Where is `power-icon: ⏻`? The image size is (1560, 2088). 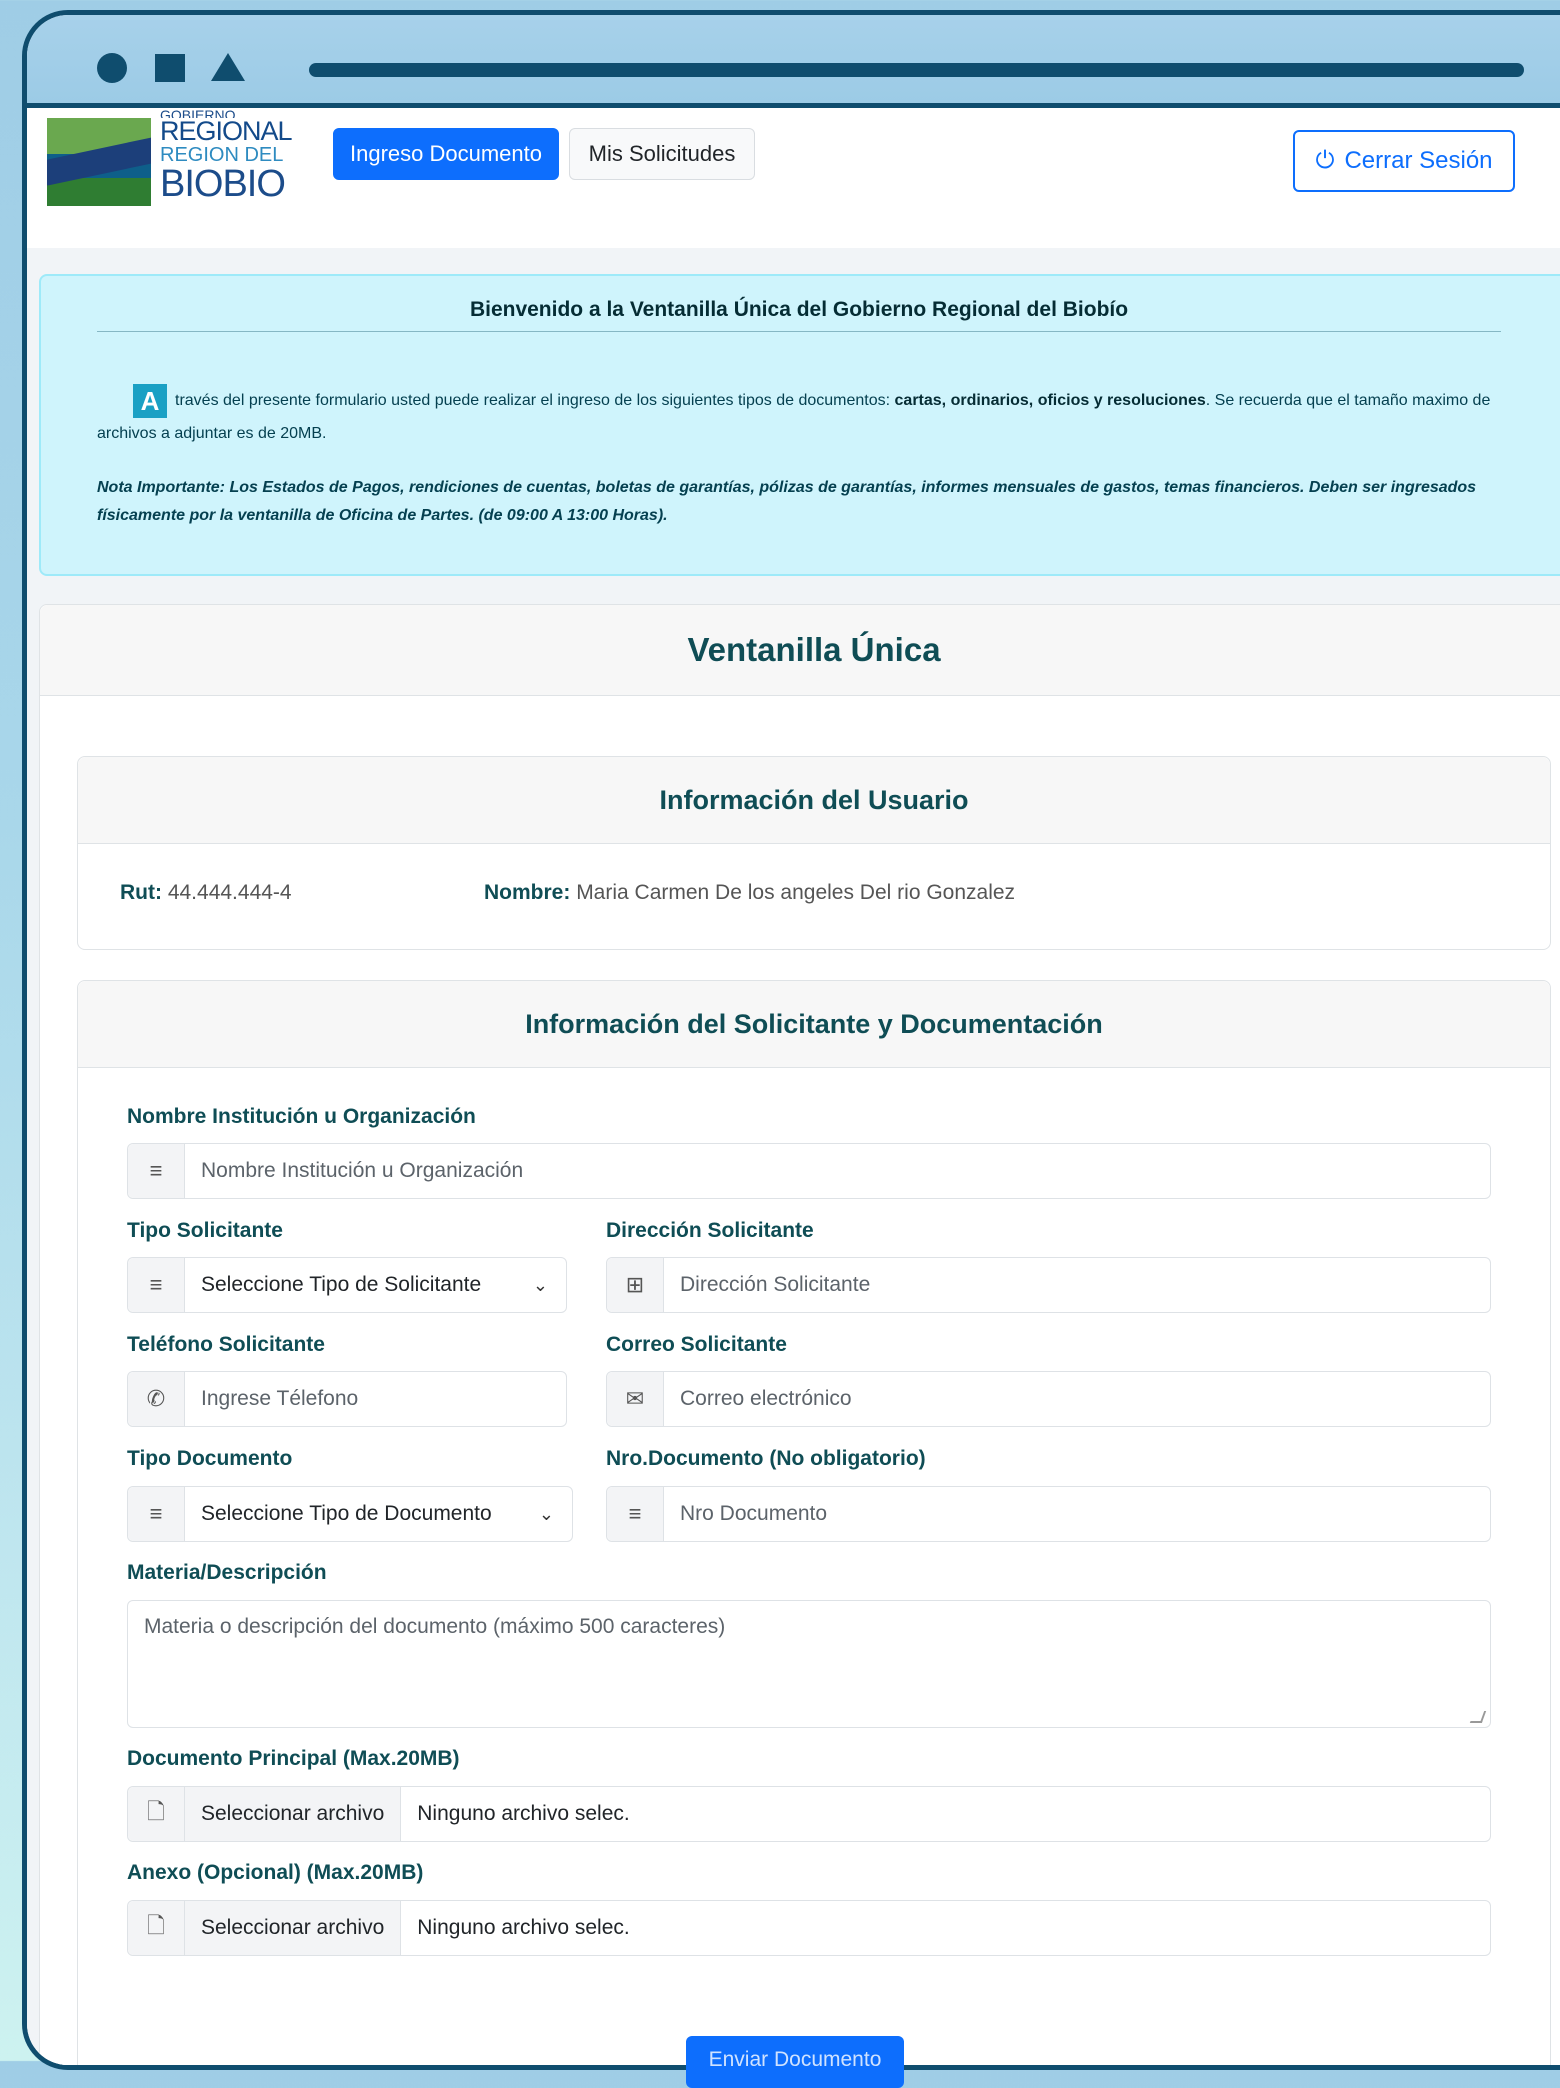
power-icon: ⏻ is located at coordinates (1325, 160).